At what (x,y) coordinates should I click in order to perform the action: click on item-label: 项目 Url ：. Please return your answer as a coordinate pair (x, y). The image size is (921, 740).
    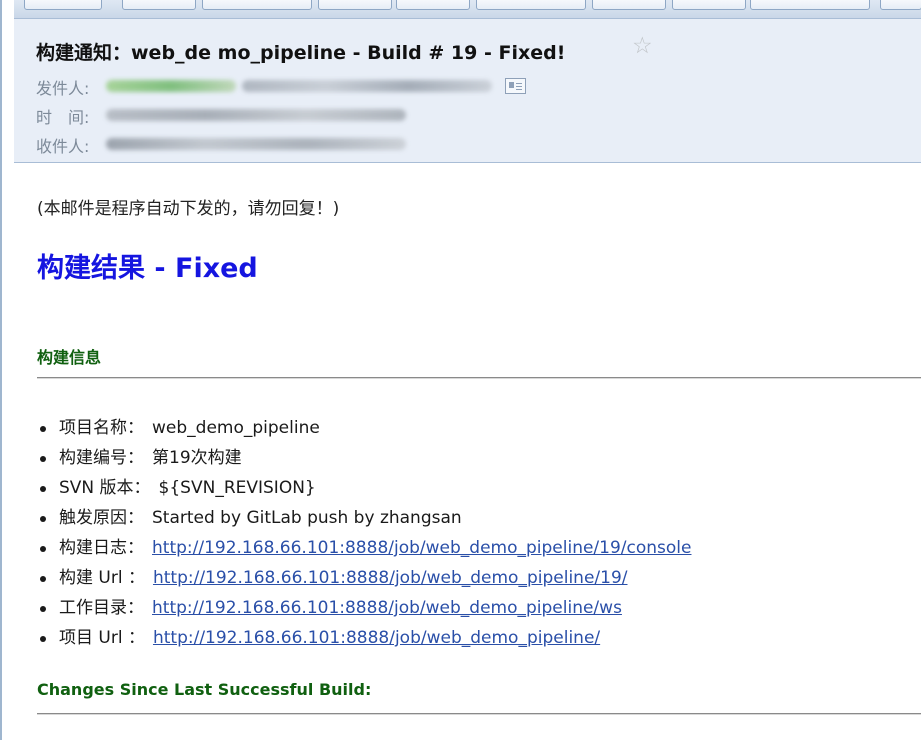
    Looking at the image, I should click on (102, 638).